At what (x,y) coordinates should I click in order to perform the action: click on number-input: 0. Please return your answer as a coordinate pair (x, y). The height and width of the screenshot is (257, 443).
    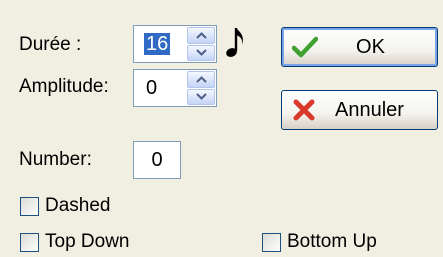
    Looking at the image, I should click on (157, 160).